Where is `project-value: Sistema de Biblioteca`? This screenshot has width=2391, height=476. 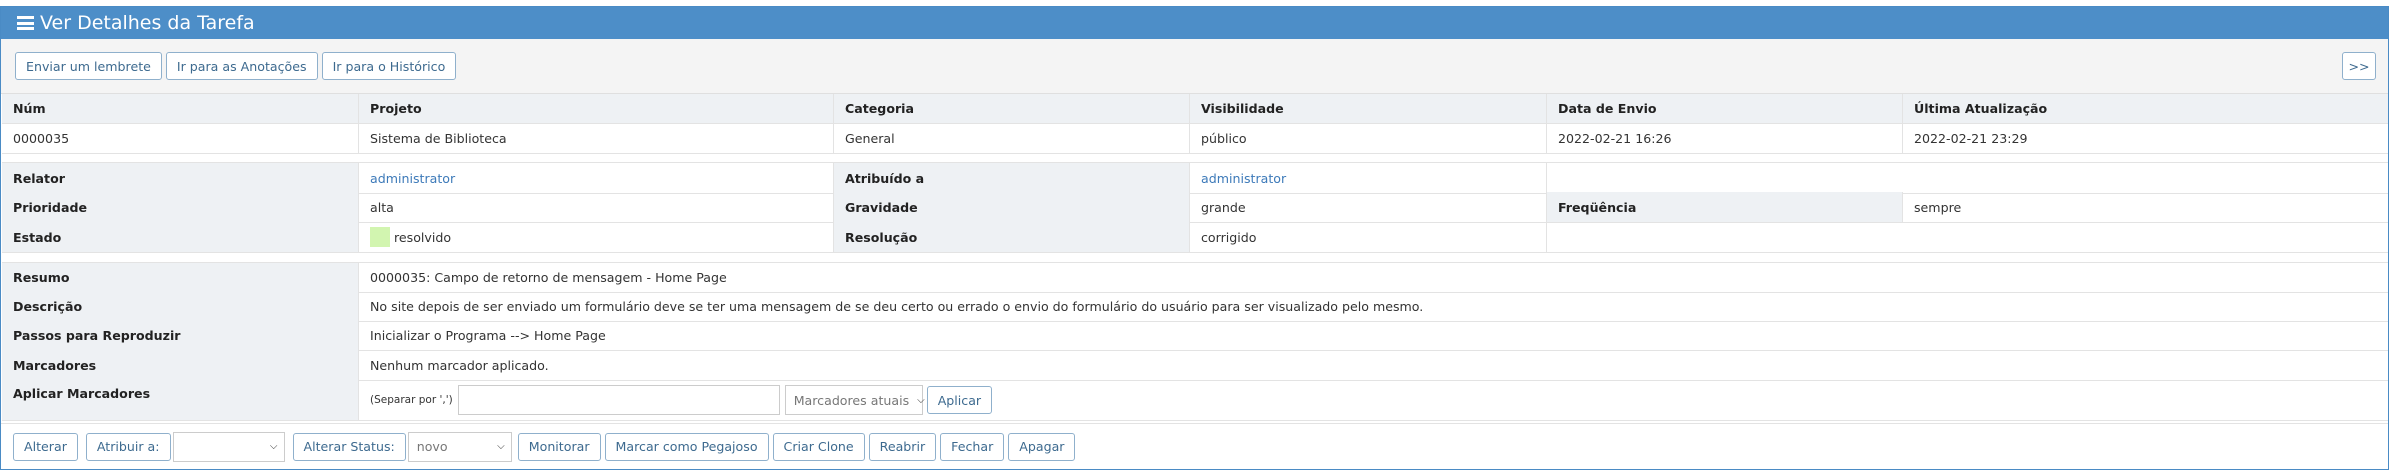 project-value: Sistema de Biblioteca is located at coordinates (596, 138).